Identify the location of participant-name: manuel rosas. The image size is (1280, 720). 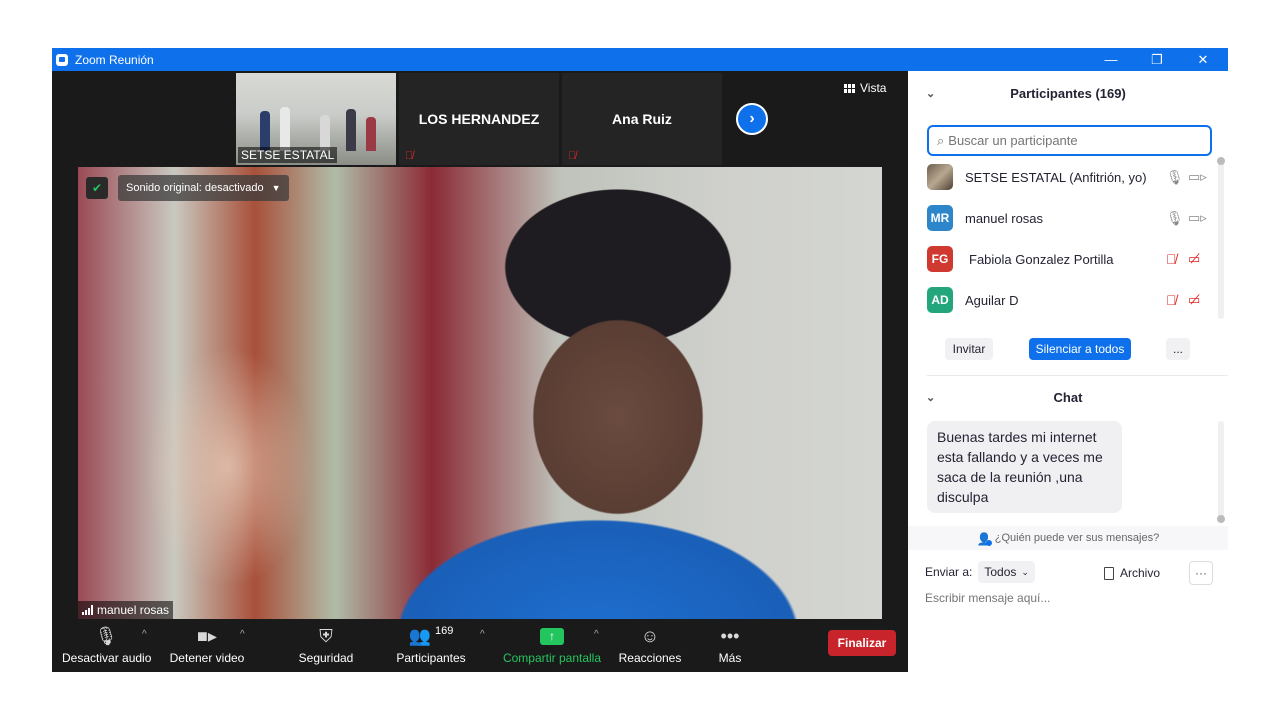
(1004, 218).